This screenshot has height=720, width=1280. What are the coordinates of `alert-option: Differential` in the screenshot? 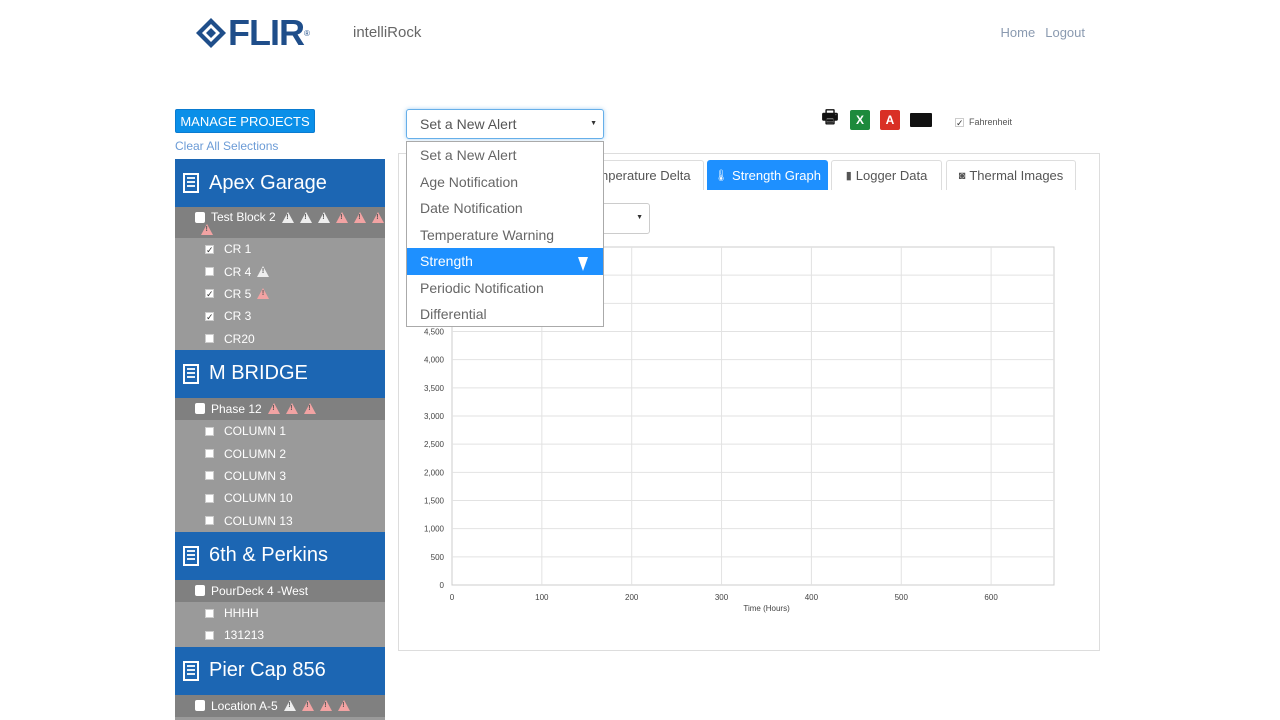 It's located at (505, 314).